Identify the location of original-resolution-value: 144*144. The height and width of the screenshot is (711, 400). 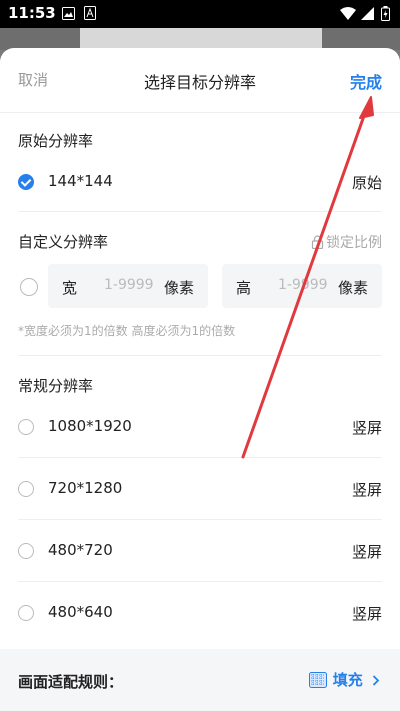
(80, 181).